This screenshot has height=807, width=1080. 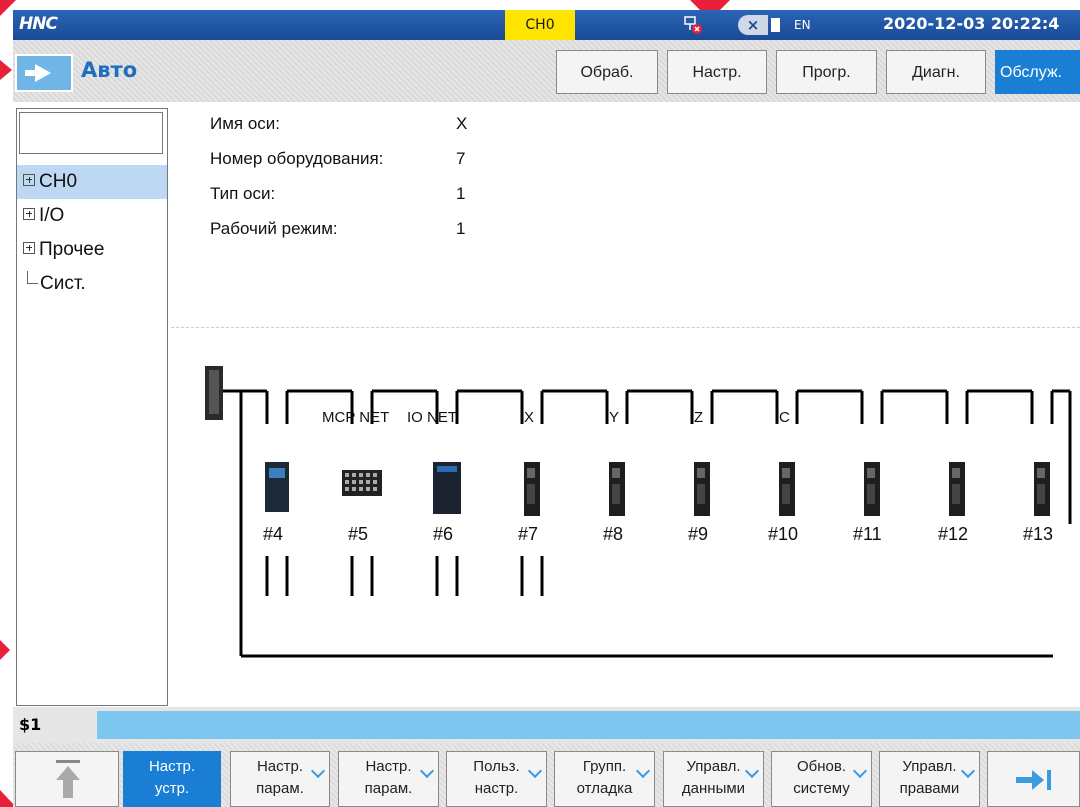 What do you see at coordinates (604, 788) in the screenshot?
I see `softkey-label-2: отладка` at bounding box center [604, 788].